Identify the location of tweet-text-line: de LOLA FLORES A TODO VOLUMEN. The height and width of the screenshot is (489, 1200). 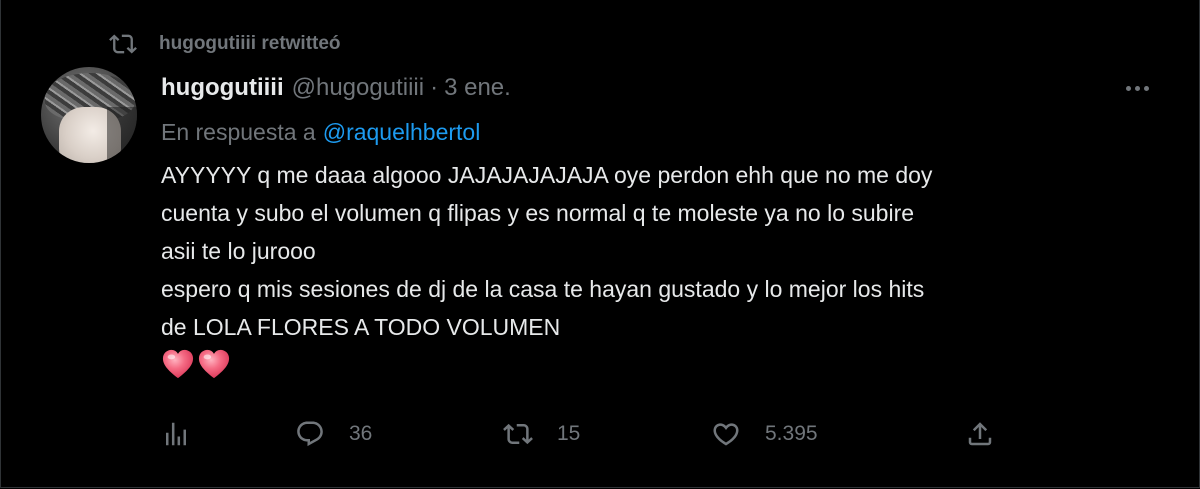
(361, 327).